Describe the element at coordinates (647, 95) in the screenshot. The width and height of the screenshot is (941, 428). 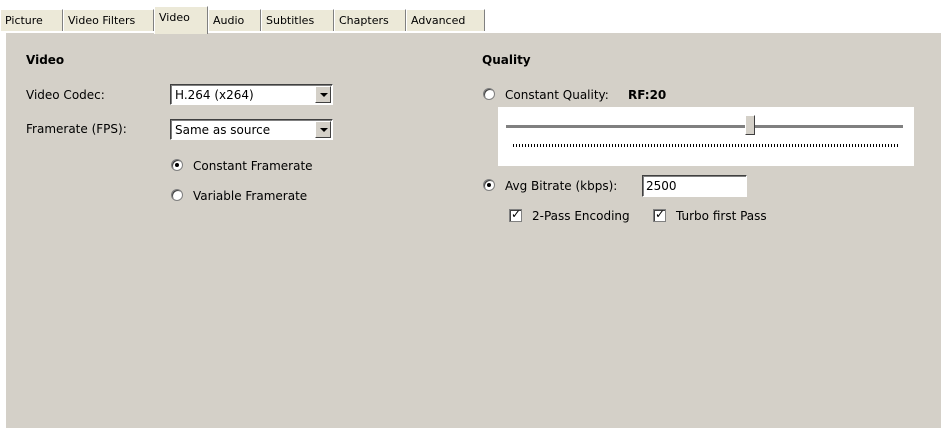
I see `rf-value: RF:20` at that location.